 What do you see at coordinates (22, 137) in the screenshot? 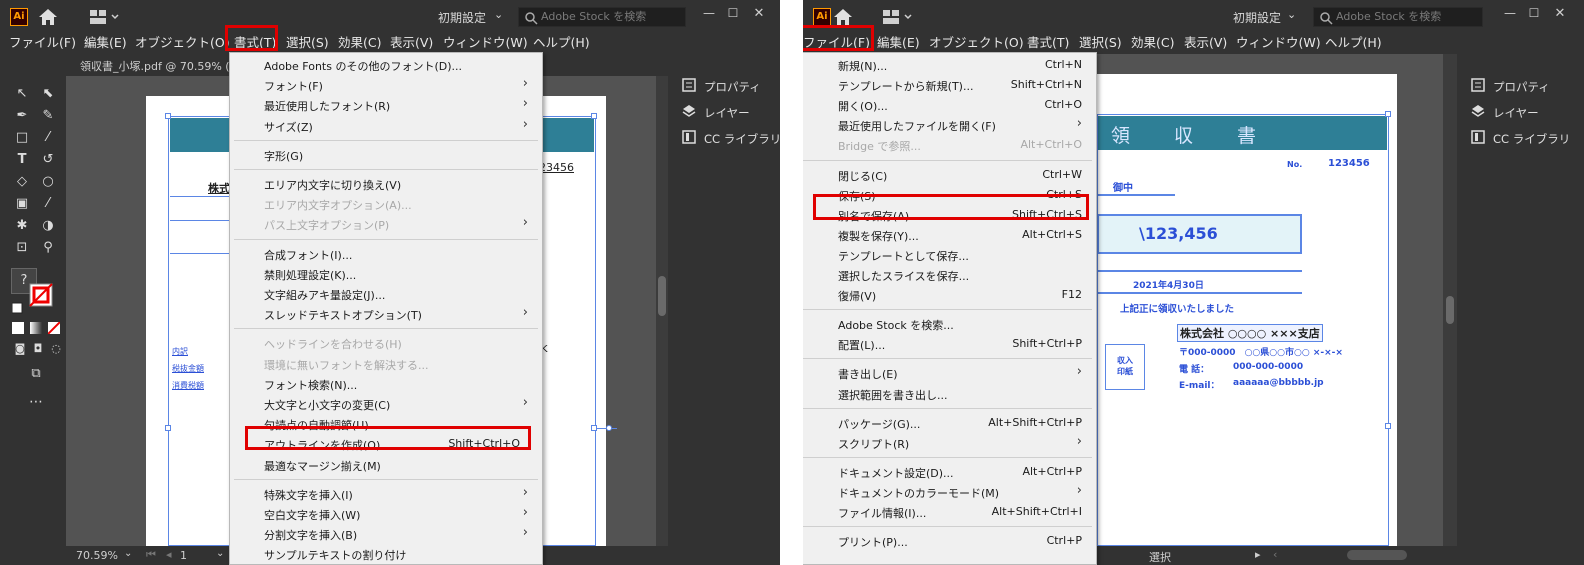
I see `rectangle-tool-icon: □` at bounding box center [22, 137].